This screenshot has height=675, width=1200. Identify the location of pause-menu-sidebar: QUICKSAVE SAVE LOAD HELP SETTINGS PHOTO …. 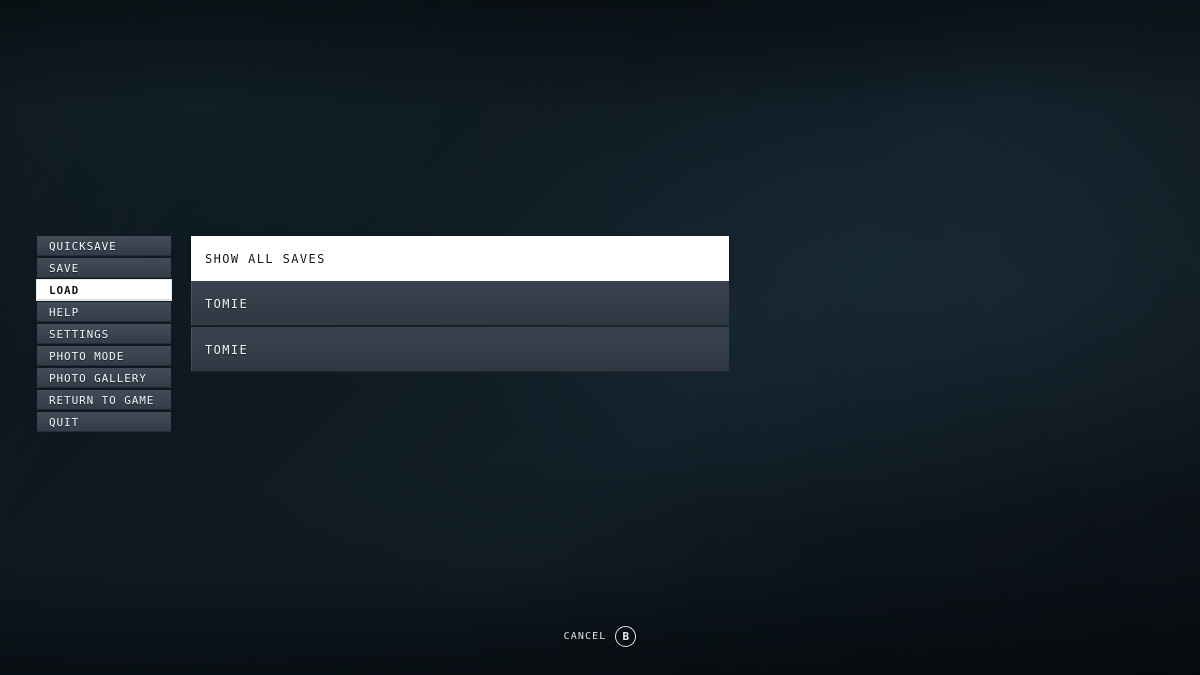
(104, 335).